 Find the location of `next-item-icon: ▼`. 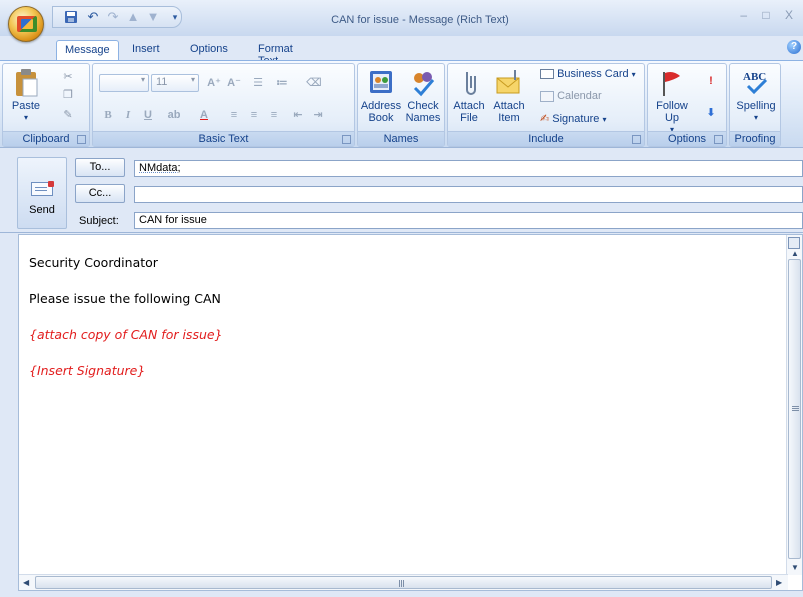

next-item-icon: ▼ is located at coordinates (153, 17).